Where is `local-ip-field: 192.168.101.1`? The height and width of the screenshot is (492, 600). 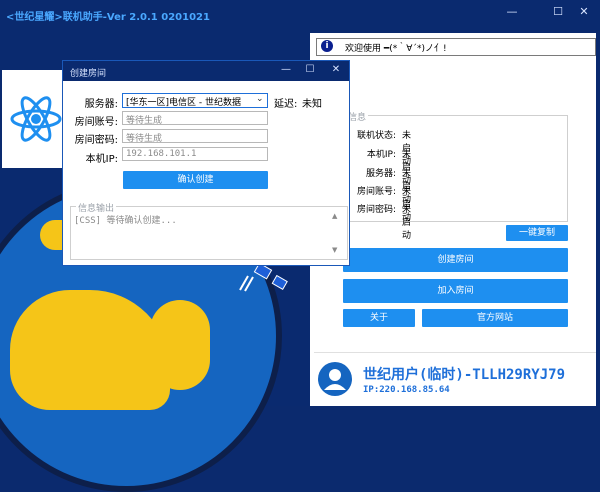
local-ip-field: 192.168.101.1 is located at coordinates (195, 154).